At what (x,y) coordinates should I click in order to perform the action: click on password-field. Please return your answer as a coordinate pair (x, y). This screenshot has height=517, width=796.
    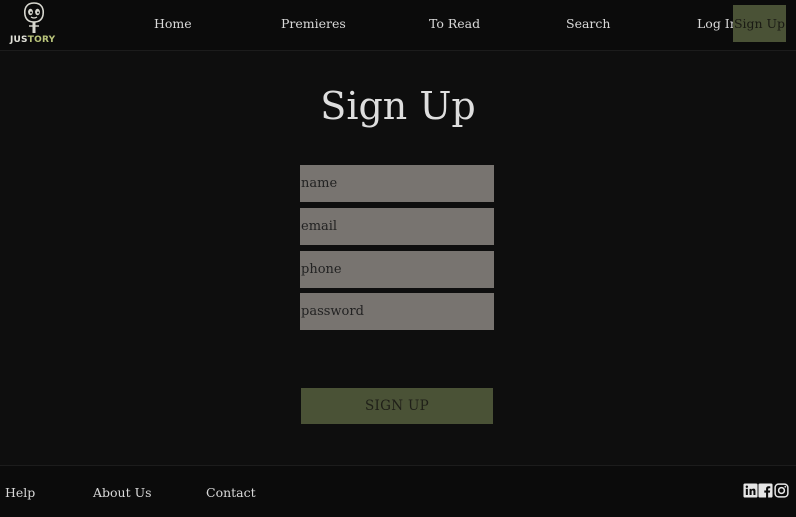
    Looking at the image, I should click on (397, 311).